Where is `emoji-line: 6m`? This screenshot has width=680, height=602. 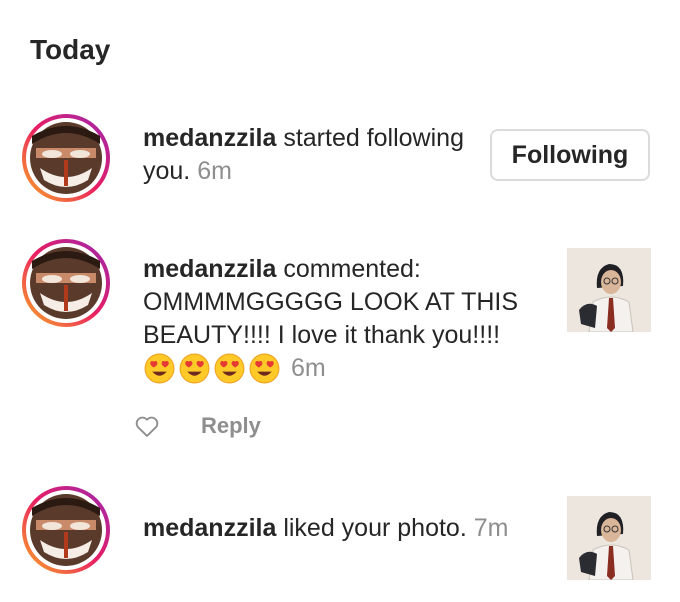
emoji-line: 6m is located at coordinates (343, 368).